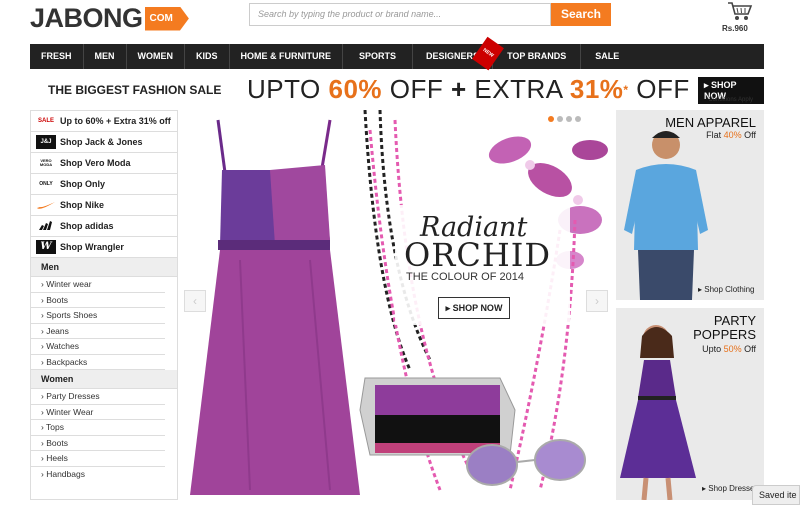  Describe the element at coordinates (729, 349) in the screenshot. I see `party-poppers-offer: Upto 50% Off` at that location.